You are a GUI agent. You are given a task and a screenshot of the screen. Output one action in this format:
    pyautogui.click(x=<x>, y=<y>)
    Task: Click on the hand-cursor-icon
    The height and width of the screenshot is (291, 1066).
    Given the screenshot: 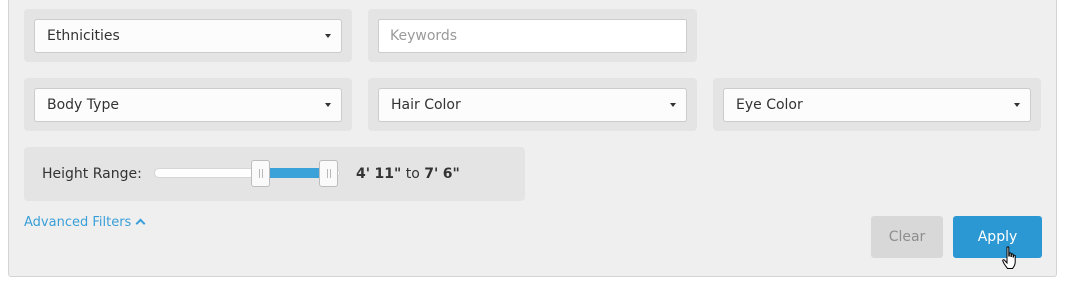 What is the action you would take?
    pyautogui.click(x=1009, y=257)
    